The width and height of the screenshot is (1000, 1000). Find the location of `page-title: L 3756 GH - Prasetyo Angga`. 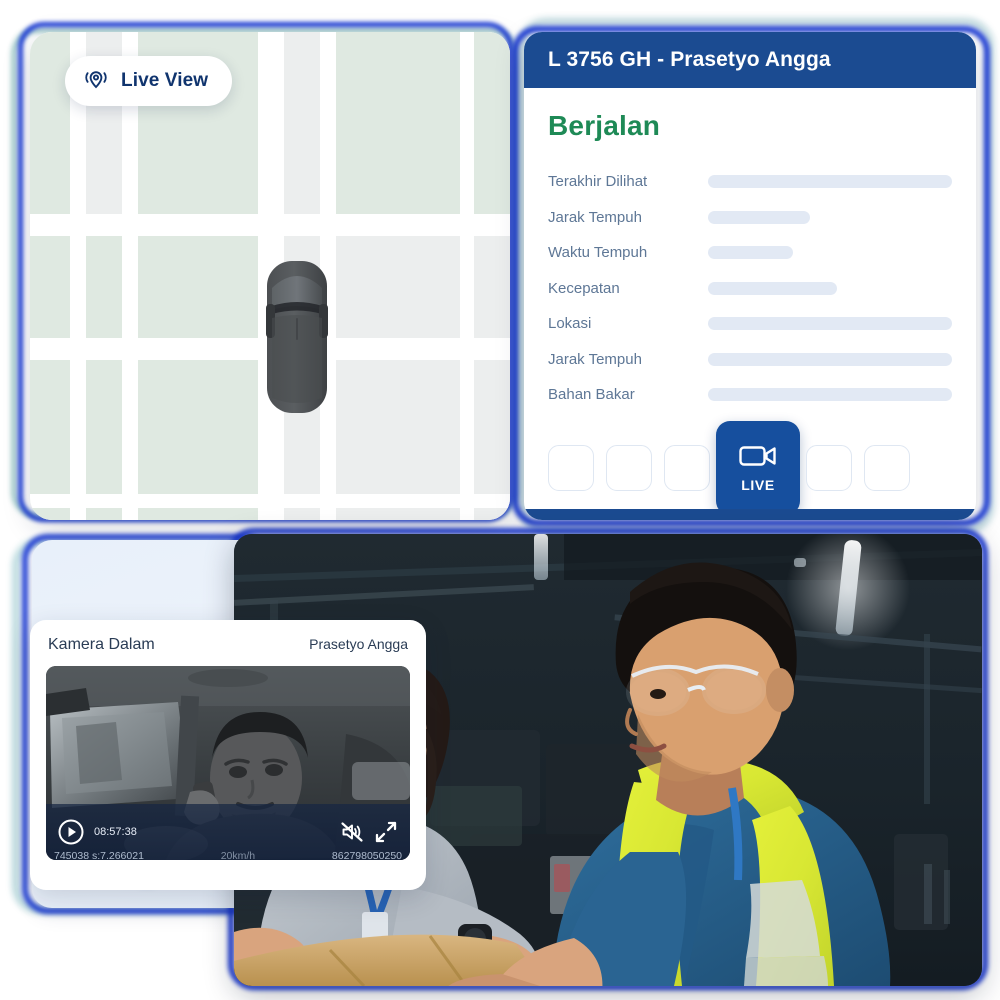

page-title: L 3756 GH - Prasetyo Angga is located at coordinates (689, 59).